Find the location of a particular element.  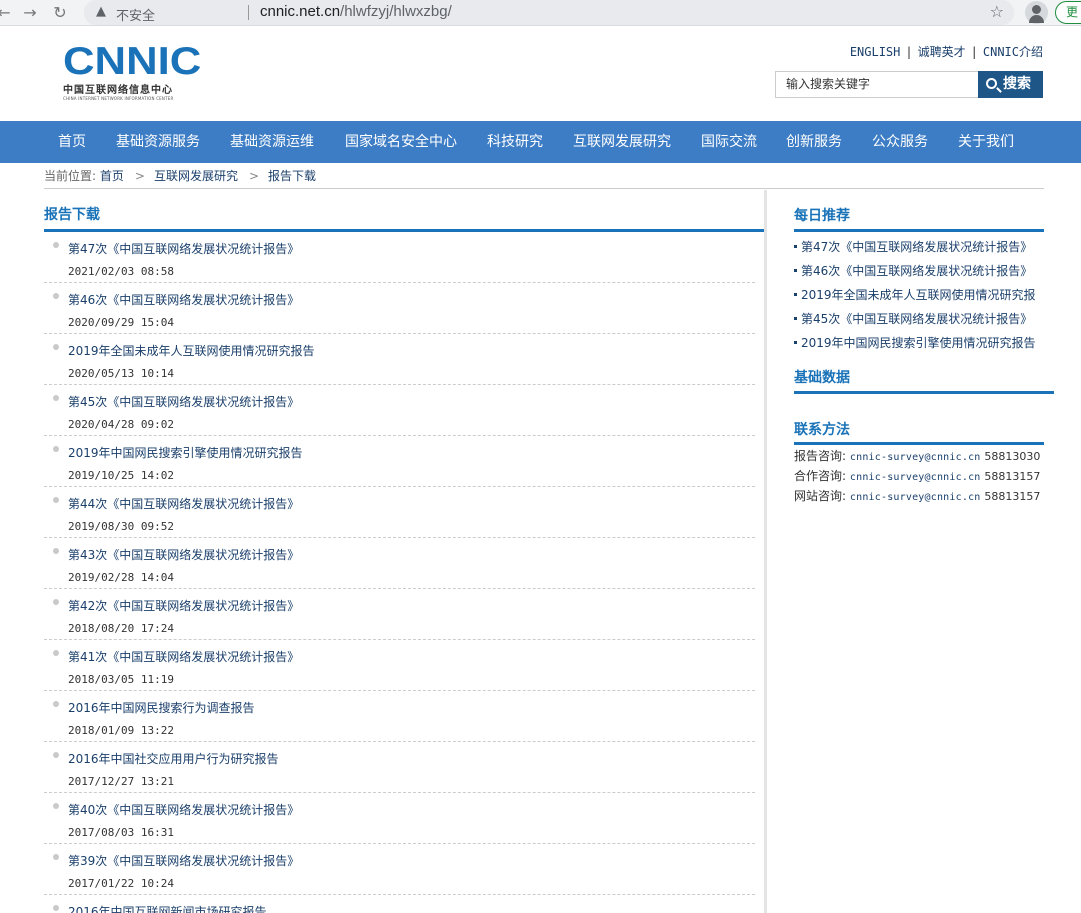

list-item: 第41次《中国互联网络发展状况统计报告》 2018/03/05 11:19 is located at coordinates (399, 665).